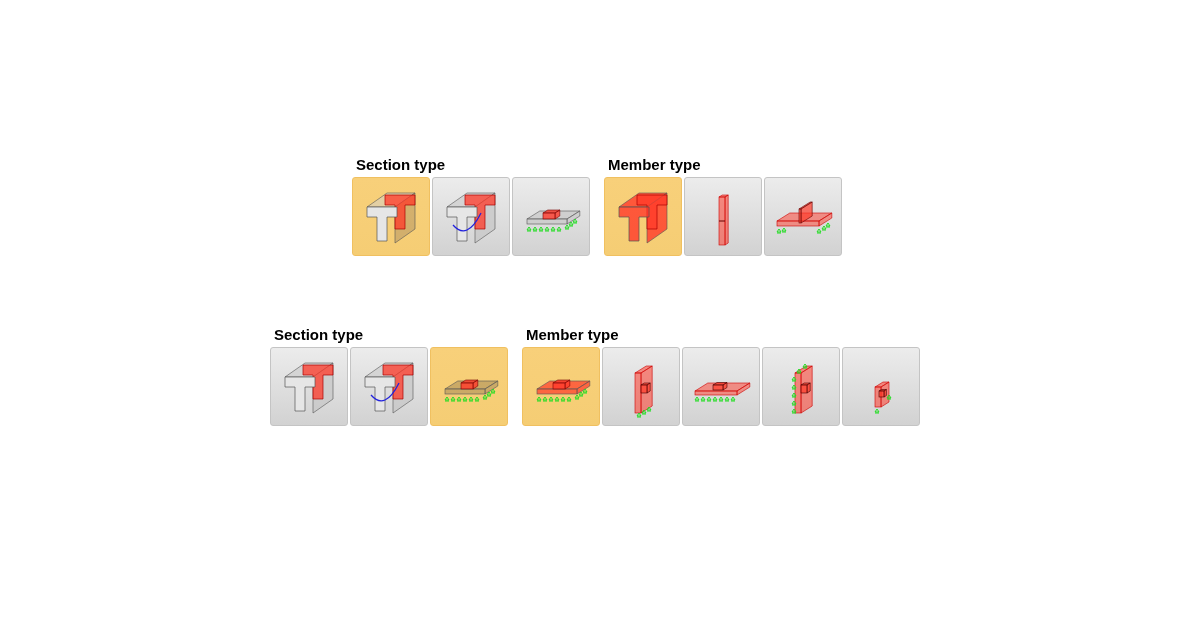 Image resolution: width=1200 pixels, height=630 pixels. Describe the element at coordinates (563, 390) in the screenshot. I see `slab-icon` at that location.